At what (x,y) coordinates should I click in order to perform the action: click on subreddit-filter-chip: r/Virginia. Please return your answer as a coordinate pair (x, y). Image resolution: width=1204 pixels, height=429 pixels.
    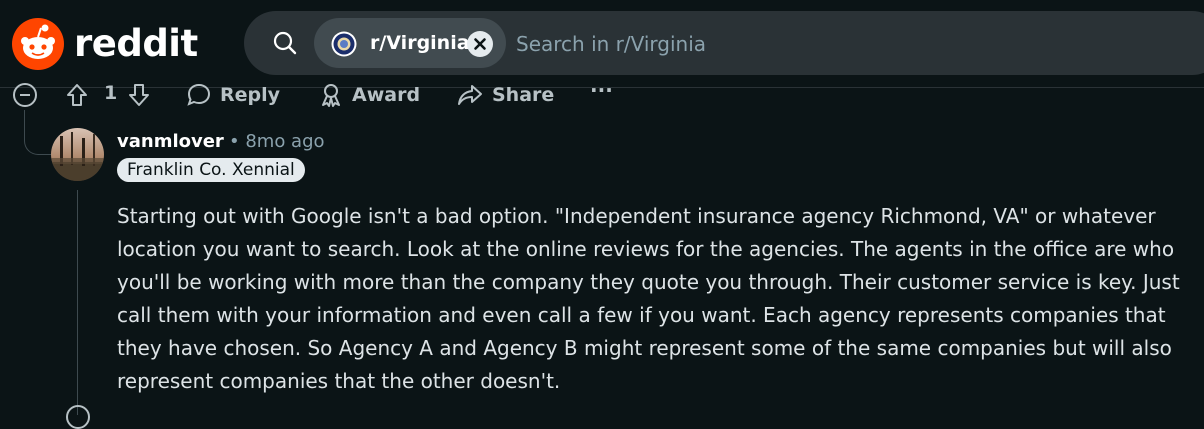
    Looking at the image, I should click on (410, 43).